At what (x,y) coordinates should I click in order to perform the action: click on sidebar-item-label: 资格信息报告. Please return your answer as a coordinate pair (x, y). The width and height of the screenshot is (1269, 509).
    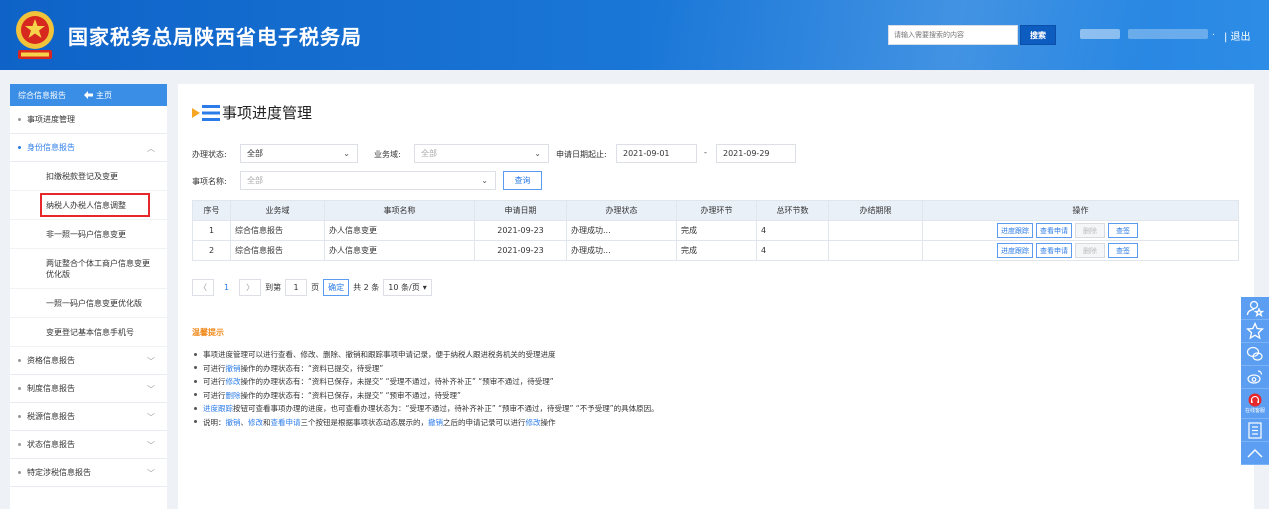
    Looking at the image, I should click on (51, 360).